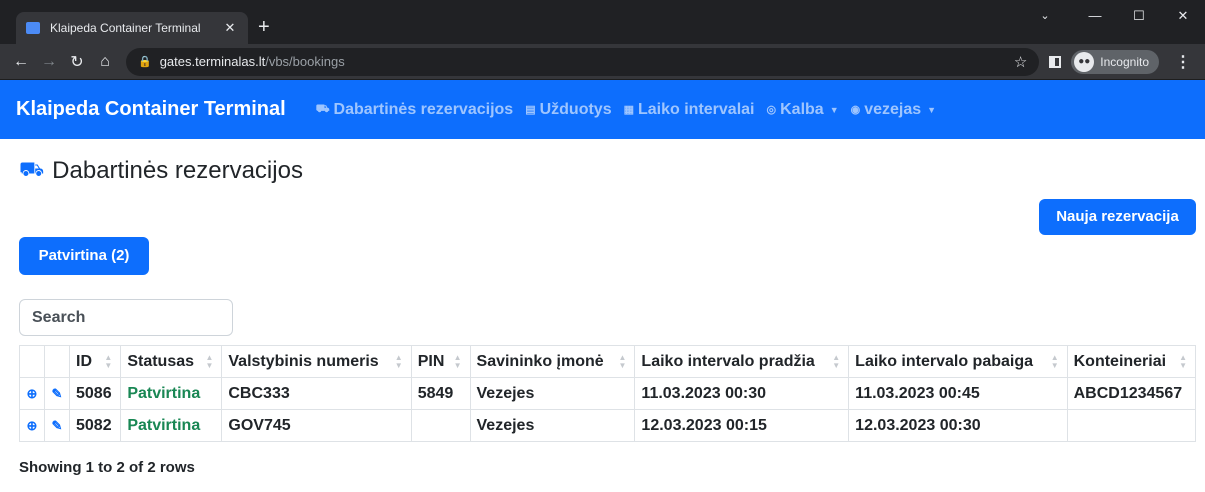  What do you see at coordinates (126, 317) in the screenshot?
I see `search-input: Search` at bounding box center [126, 317].